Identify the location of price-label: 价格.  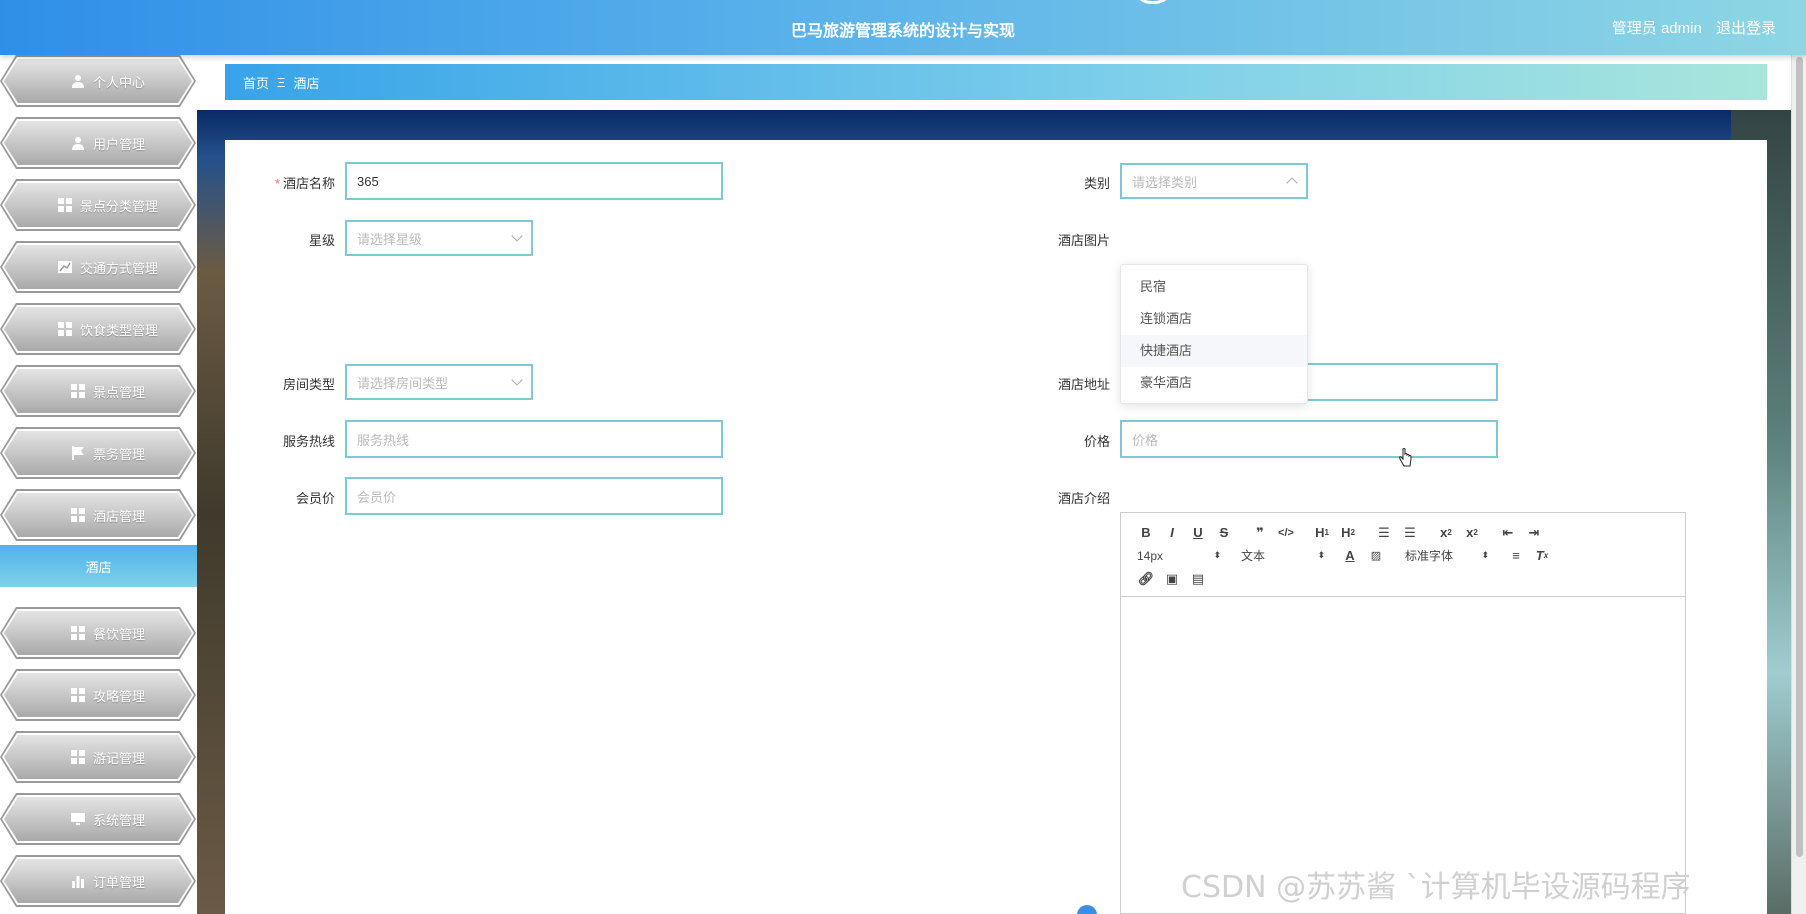
(1096, 441).